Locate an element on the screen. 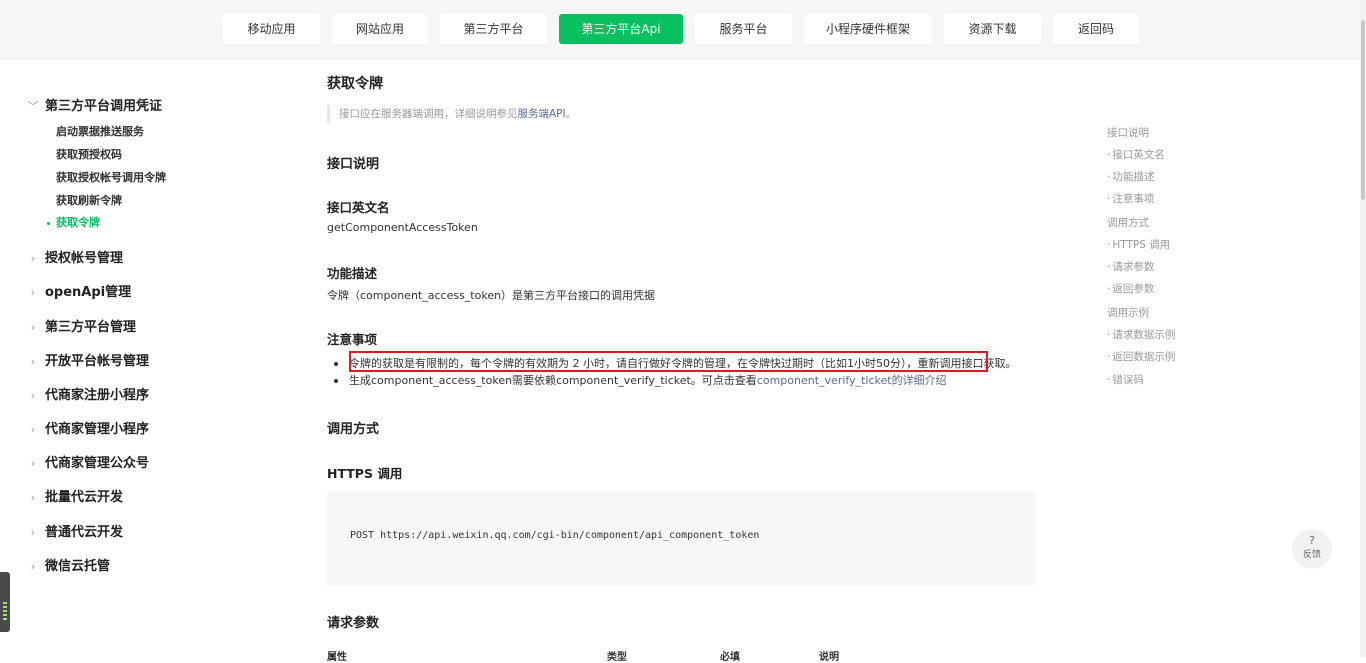  sidebar-section-authorized-accounts: › 授权帐号管理 is located at coordinates (74, 259).